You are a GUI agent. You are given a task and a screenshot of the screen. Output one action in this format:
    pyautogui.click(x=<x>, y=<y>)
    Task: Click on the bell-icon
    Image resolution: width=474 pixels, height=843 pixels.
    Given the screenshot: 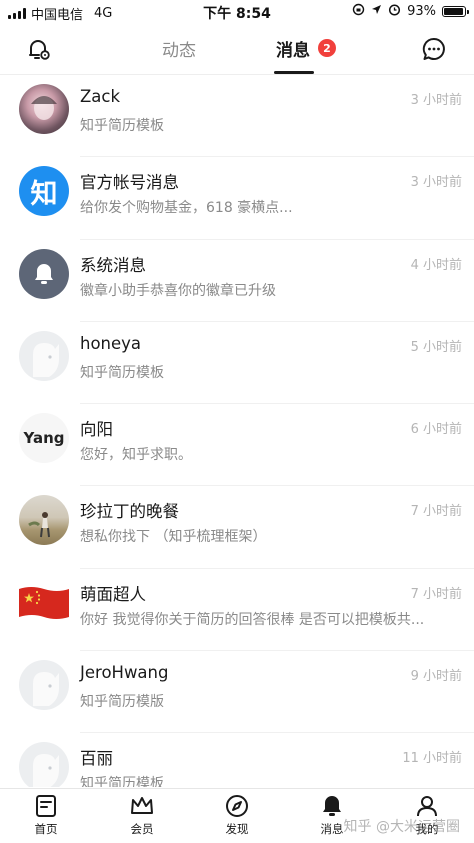 What is the action you would take?
    pyautogui.click(x=44, y=273)
    